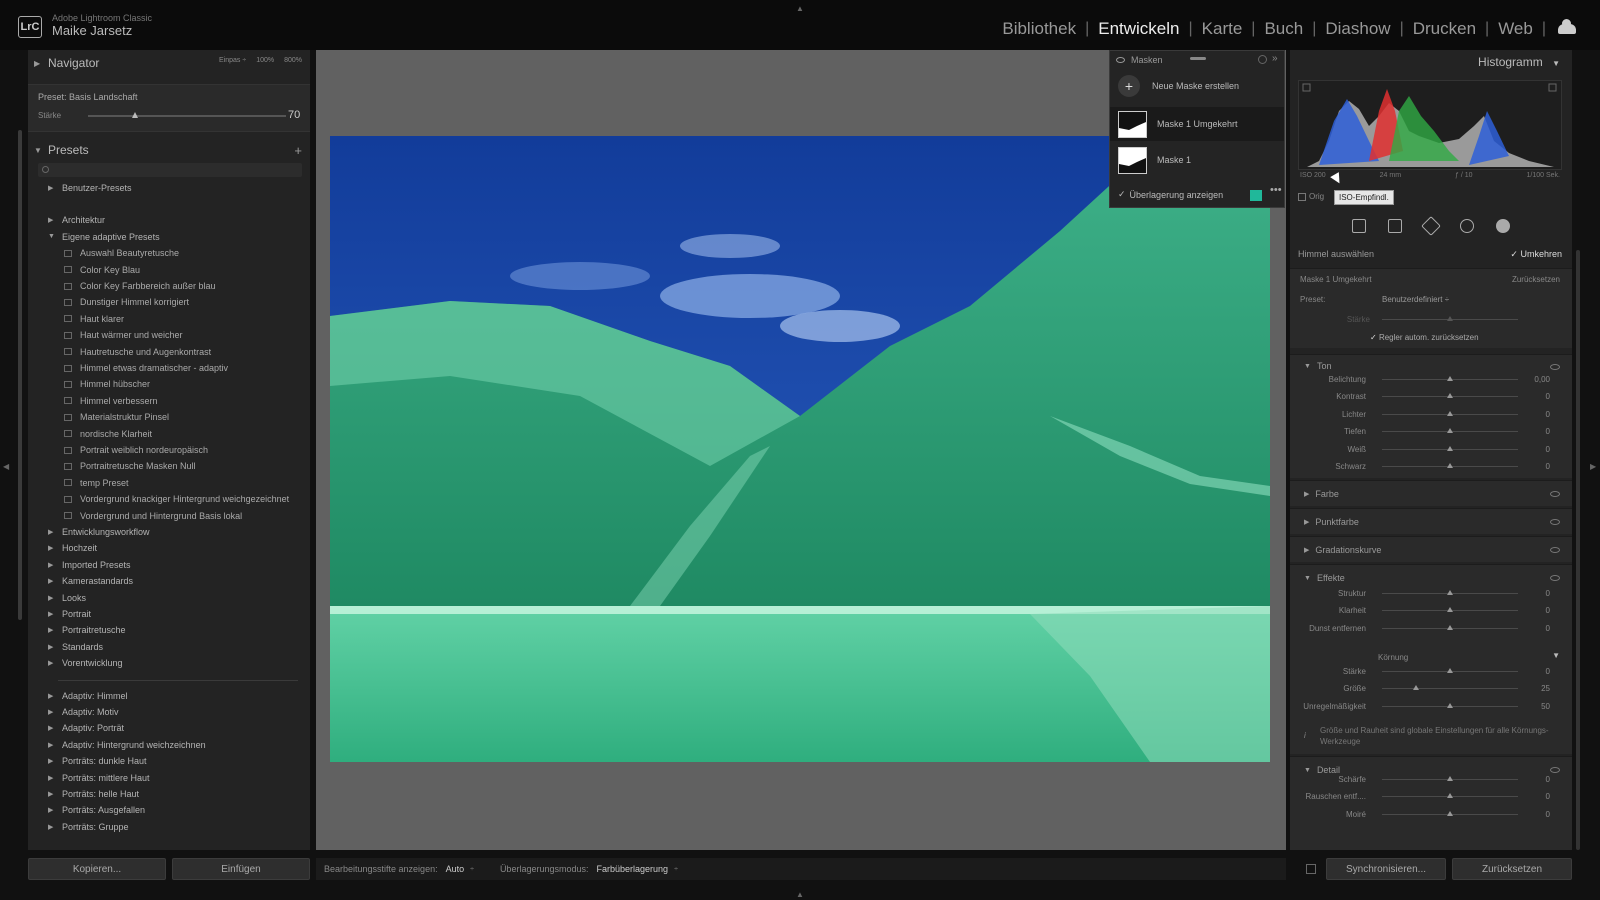 The height and width of the screenshot is (900, 1600). What do you see at coordinates (1256, 195) in the screenshot?
I see `overlay-color-swatch` at bounding box center [1256, 195].